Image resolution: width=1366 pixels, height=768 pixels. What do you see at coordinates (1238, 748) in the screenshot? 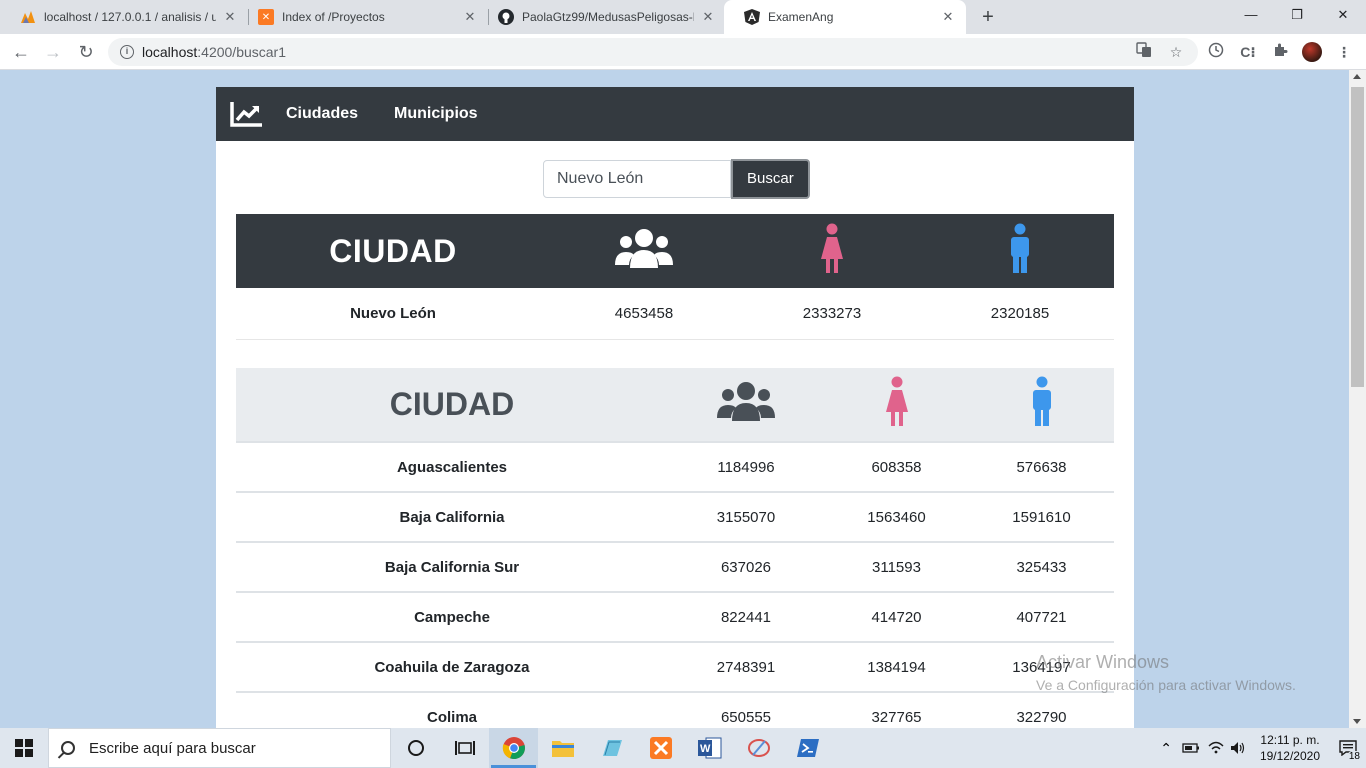
I see `volume-icon` at bounding box center [1238, 748].